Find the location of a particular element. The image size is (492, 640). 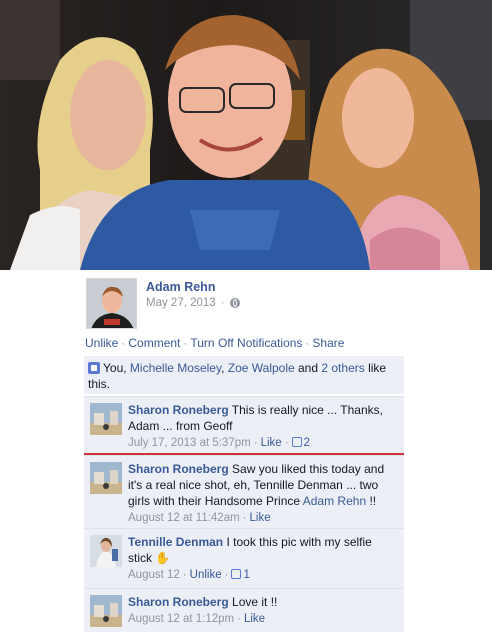

liker-michelle-moseley: Michelle Moseley is located at coordinates (175, 368).